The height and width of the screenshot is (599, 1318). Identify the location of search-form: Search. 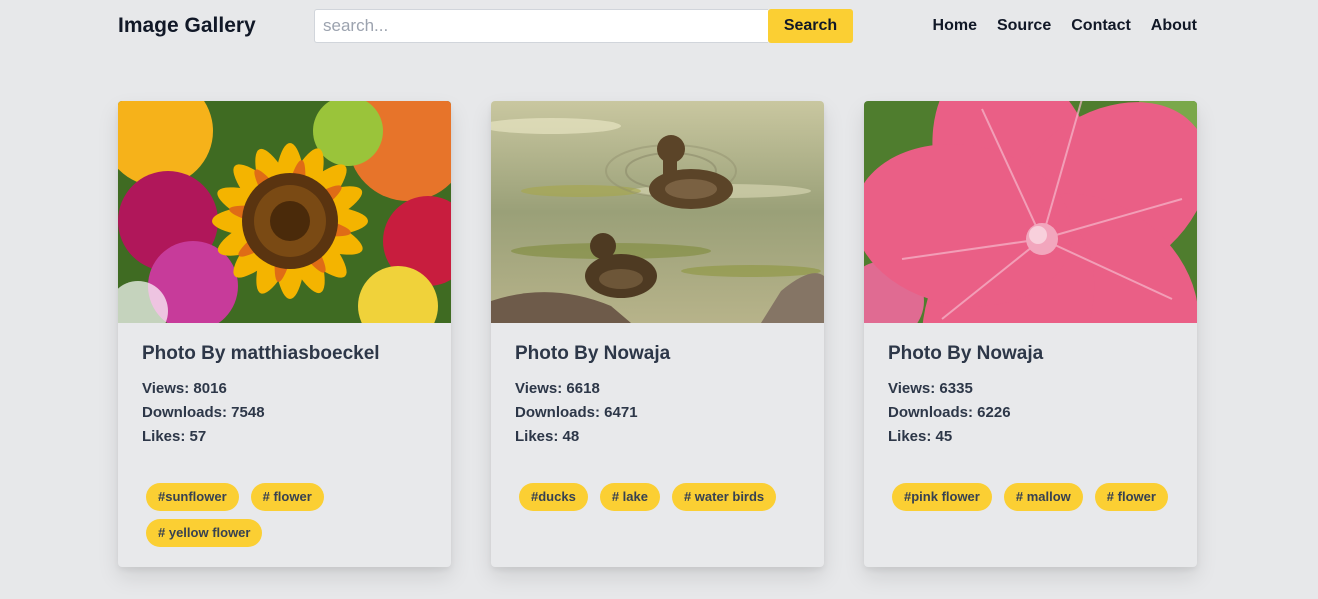
(583, 26).